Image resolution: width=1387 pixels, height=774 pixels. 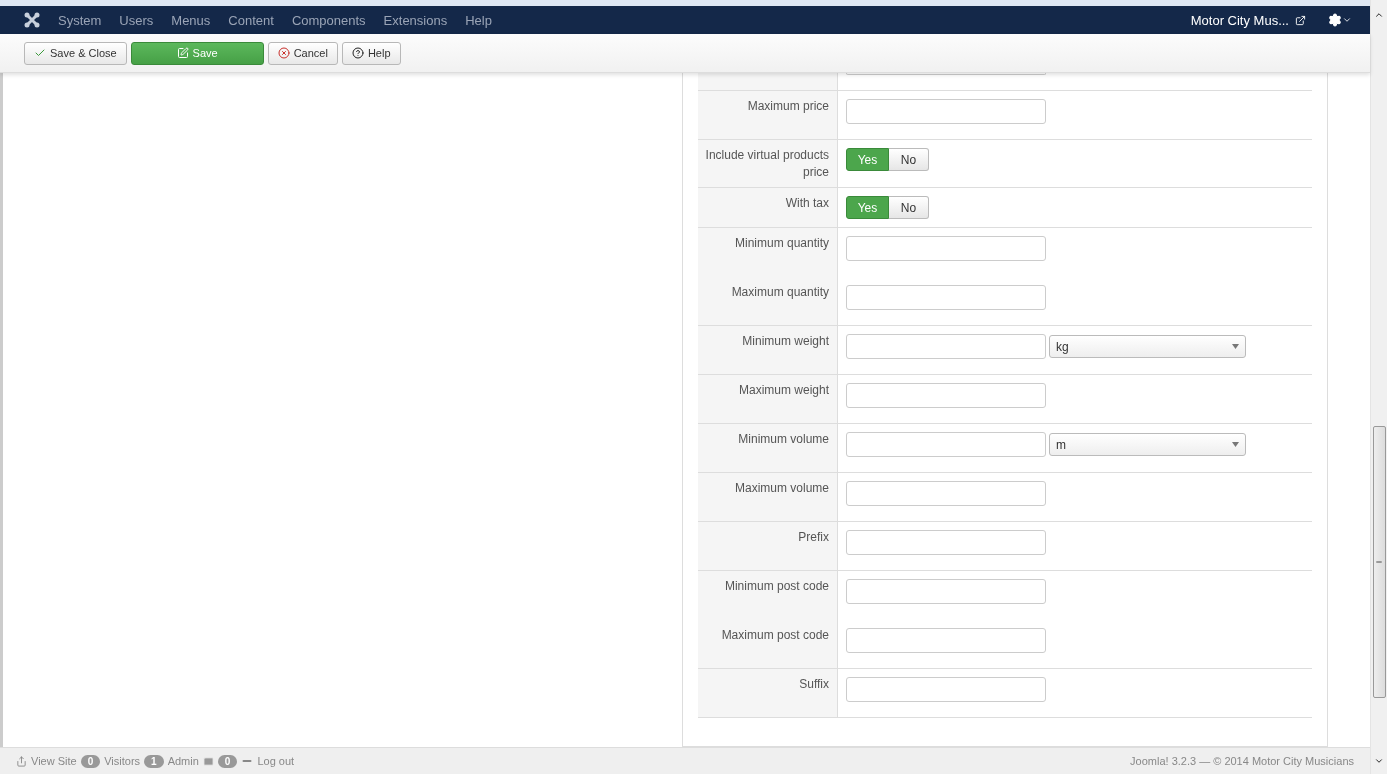 What do you see at coordinates (813, 537) in the screenshot?
I see `field-label: Prefix` at bounding box center [813, 537].